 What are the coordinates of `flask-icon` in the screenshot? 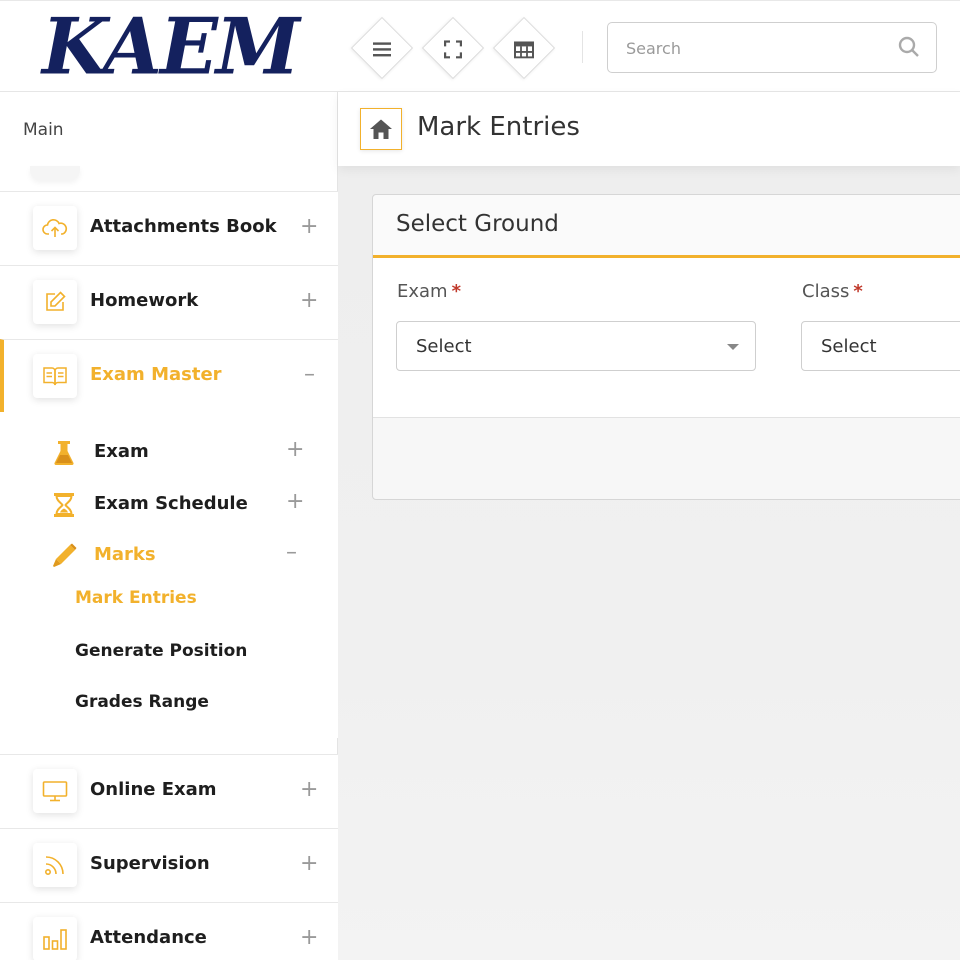 It's located at (64, 453).